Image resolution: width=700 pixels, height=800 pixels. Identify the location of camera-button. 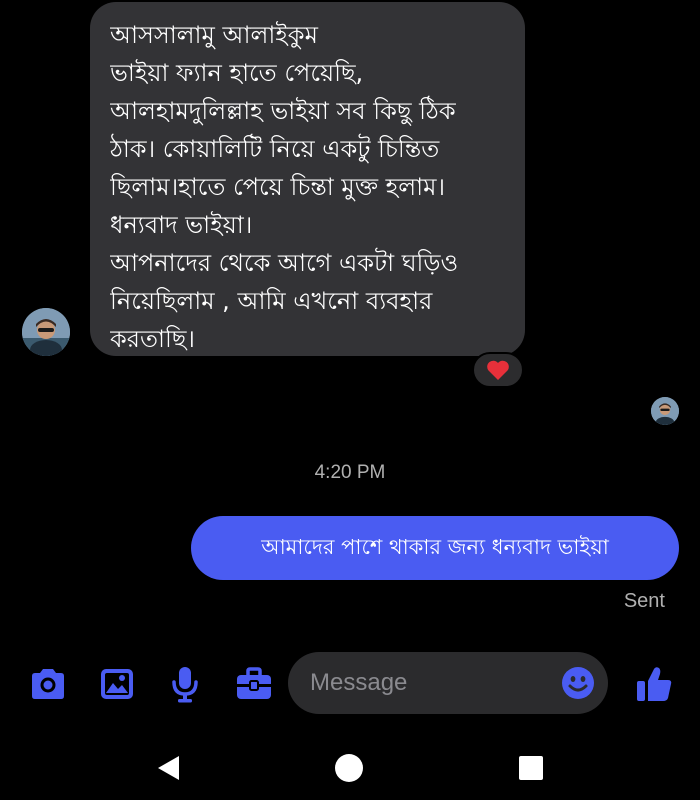
(48, 684).